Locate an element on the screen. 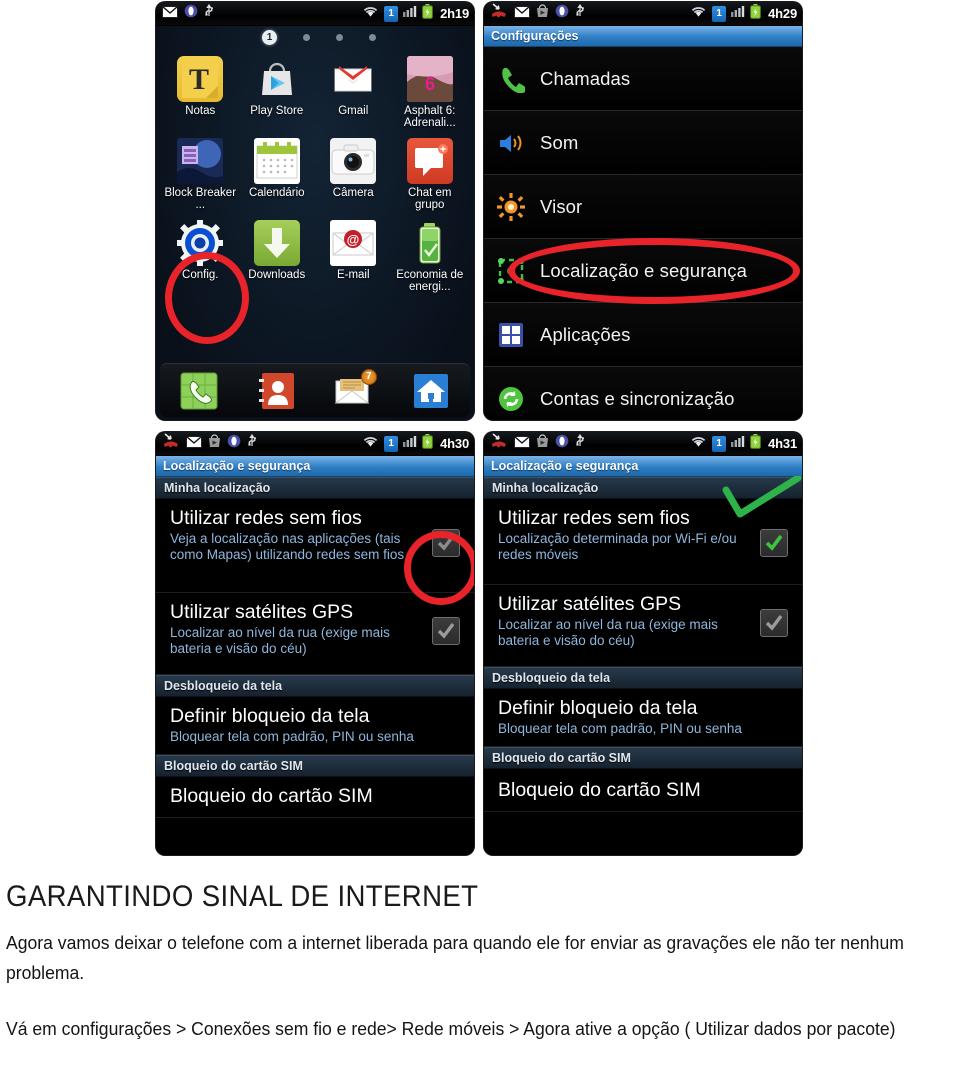 The height and width of the screenshot is (1075, 960). home-icon is located at coordinates (431, 391).